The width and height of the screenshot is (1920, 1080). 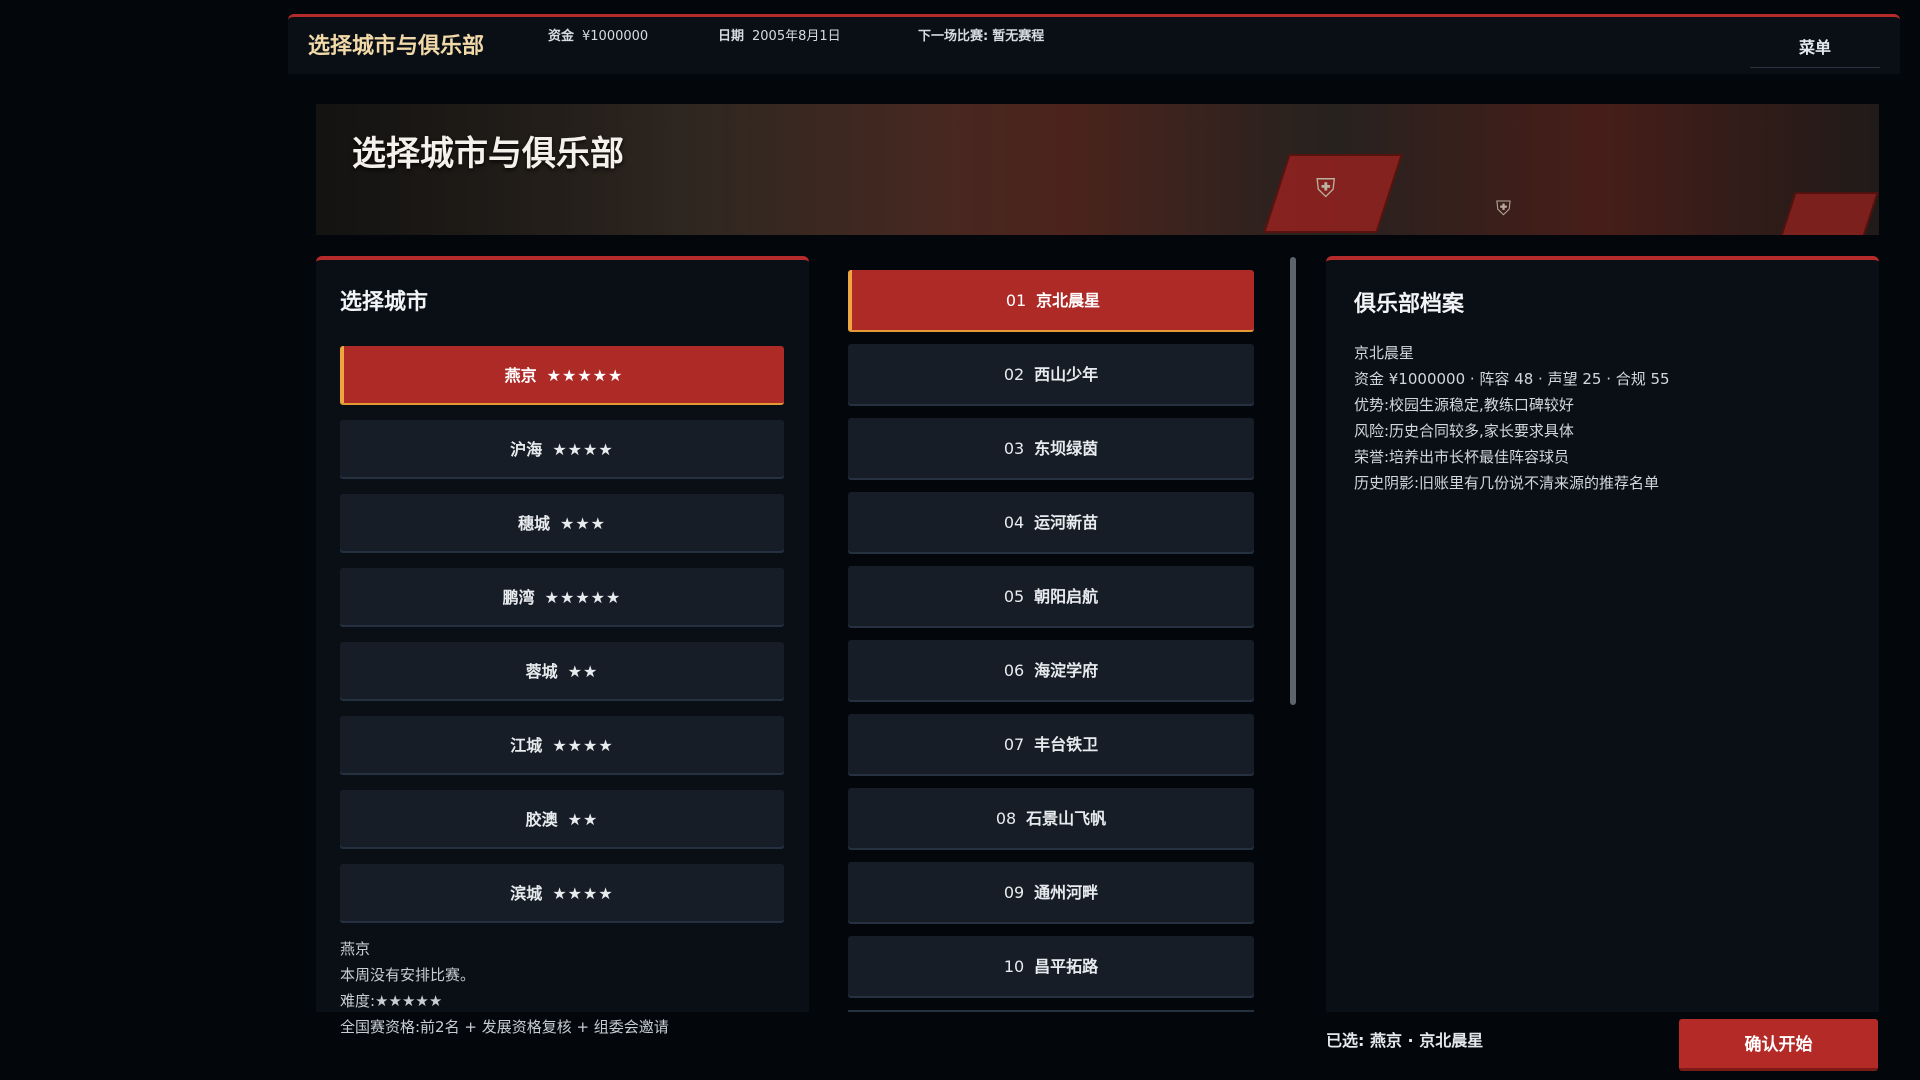 I want to click on club-button: 04 运河新苗, so click(x=1051, y=523).